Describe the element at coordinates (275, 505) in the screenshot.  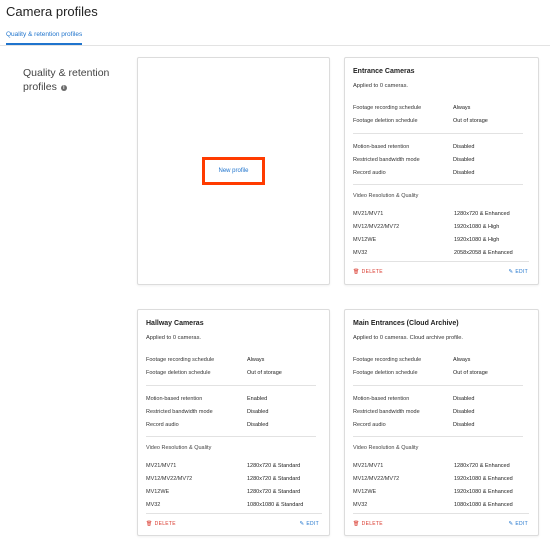
I see `resolution-quality: 1080x1080 & Standard` at that location.